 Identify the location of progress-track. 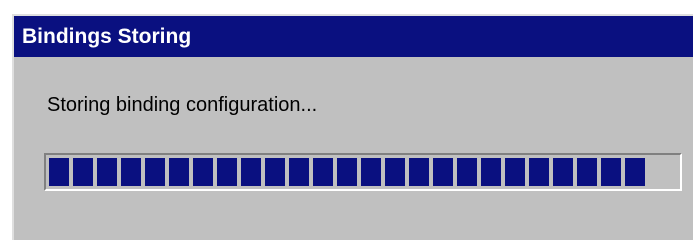
(363, 172).